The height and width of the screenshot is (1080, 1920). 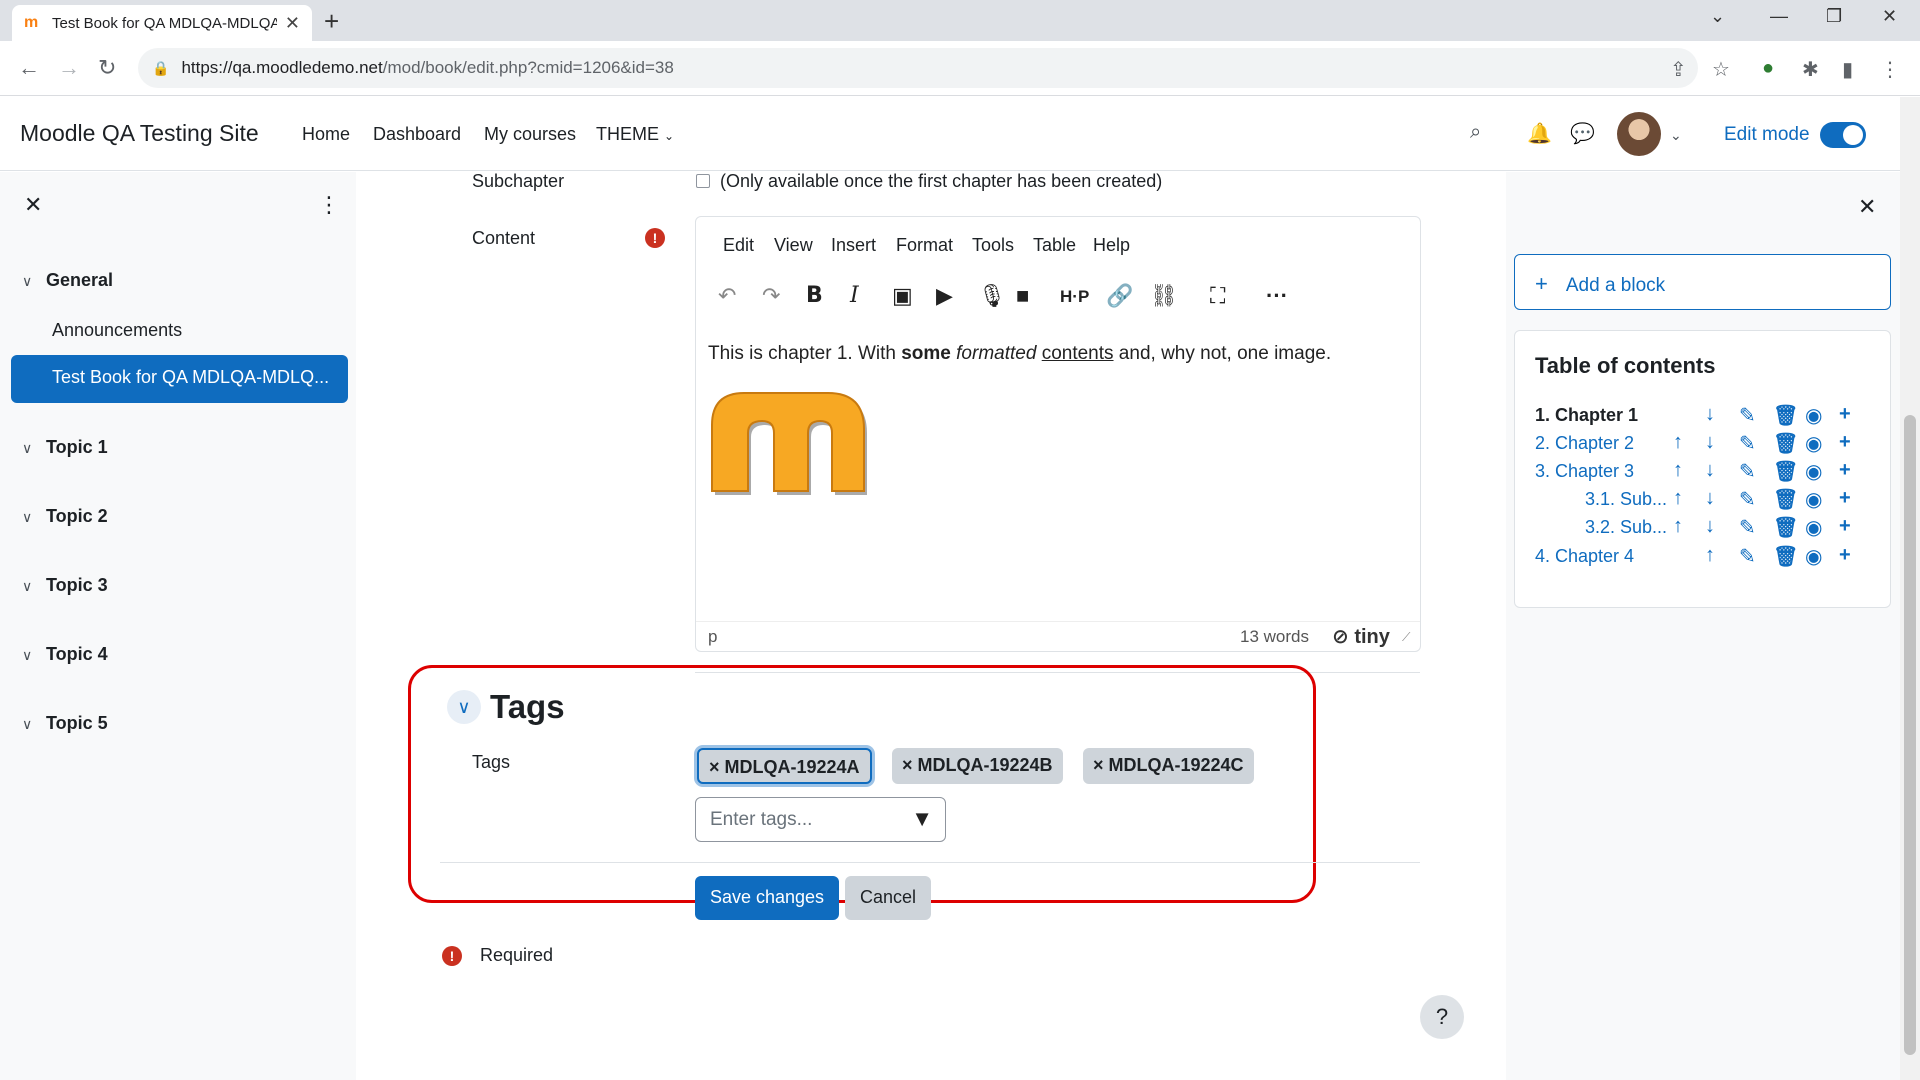 I want to click on more-options-icon: ⋮, so click(x=329, y=205).